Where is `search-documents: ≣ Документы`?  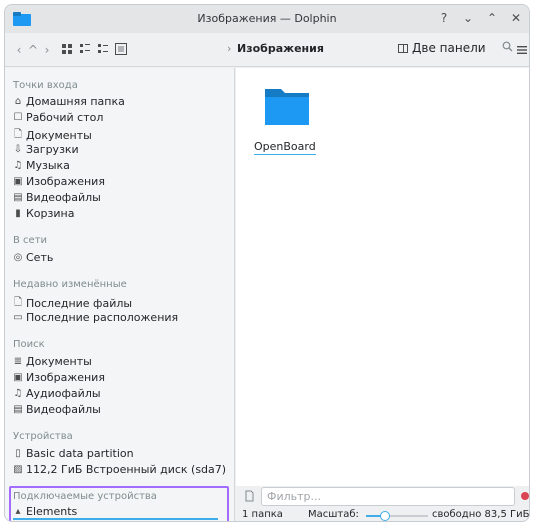
search-documents: ≣ Документы is located at coordinates (52, 361).